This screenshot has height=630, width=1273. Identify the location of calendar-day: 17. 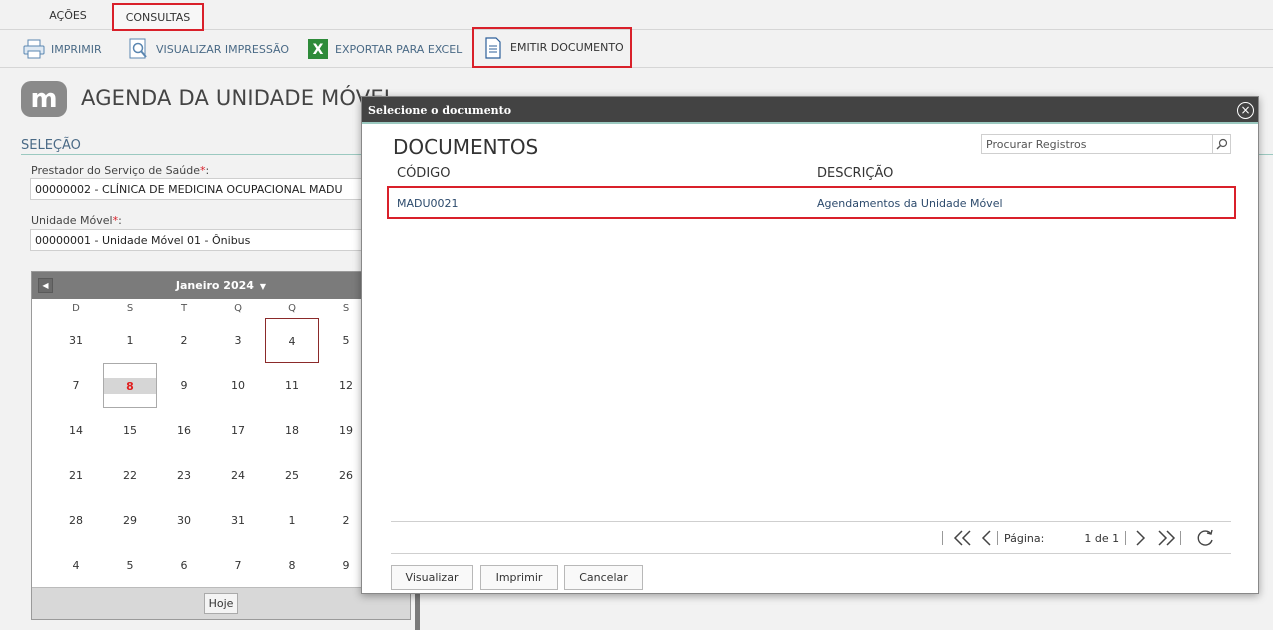
(238, 430).